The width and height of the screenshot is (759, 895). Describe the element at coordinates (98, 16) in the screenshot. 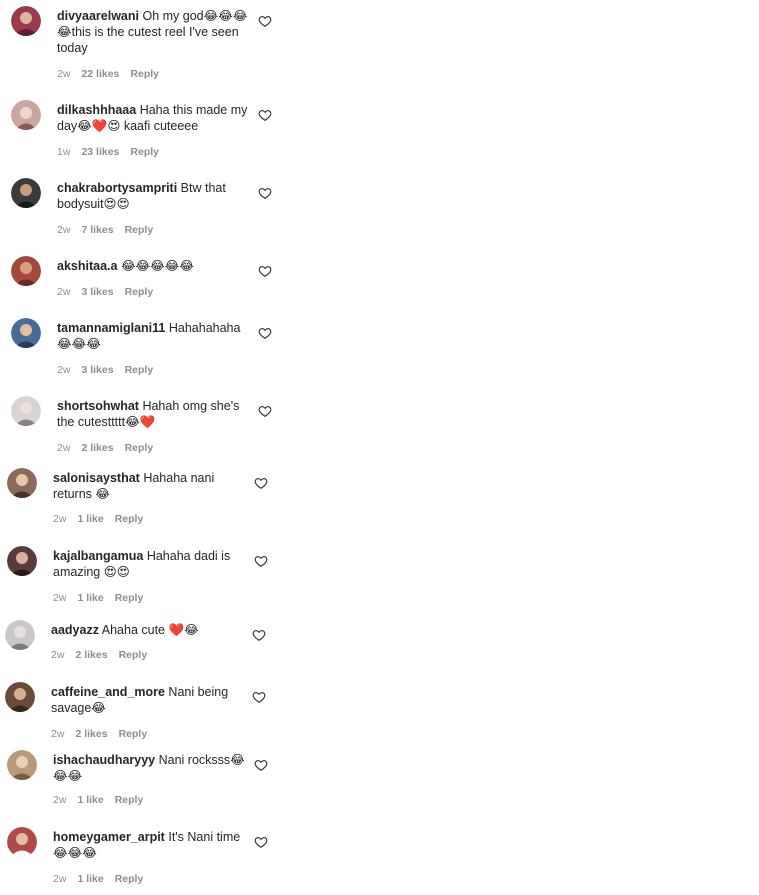

I see `comment-username: divyaarelwani` at that location.